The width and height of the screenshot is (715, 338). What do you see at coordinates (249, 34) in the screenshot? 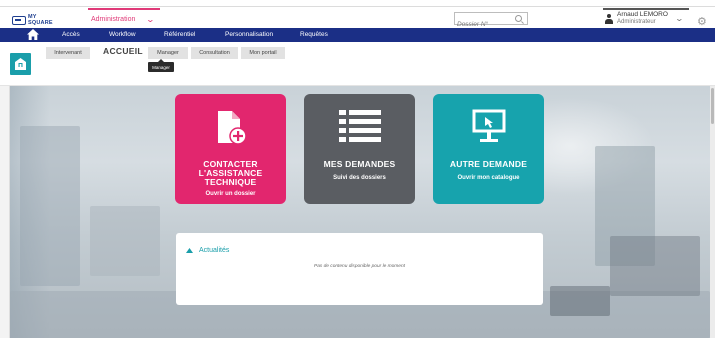
I see `nav-item-personnalisation: Personnalisation` at bounding box center [249, 34].